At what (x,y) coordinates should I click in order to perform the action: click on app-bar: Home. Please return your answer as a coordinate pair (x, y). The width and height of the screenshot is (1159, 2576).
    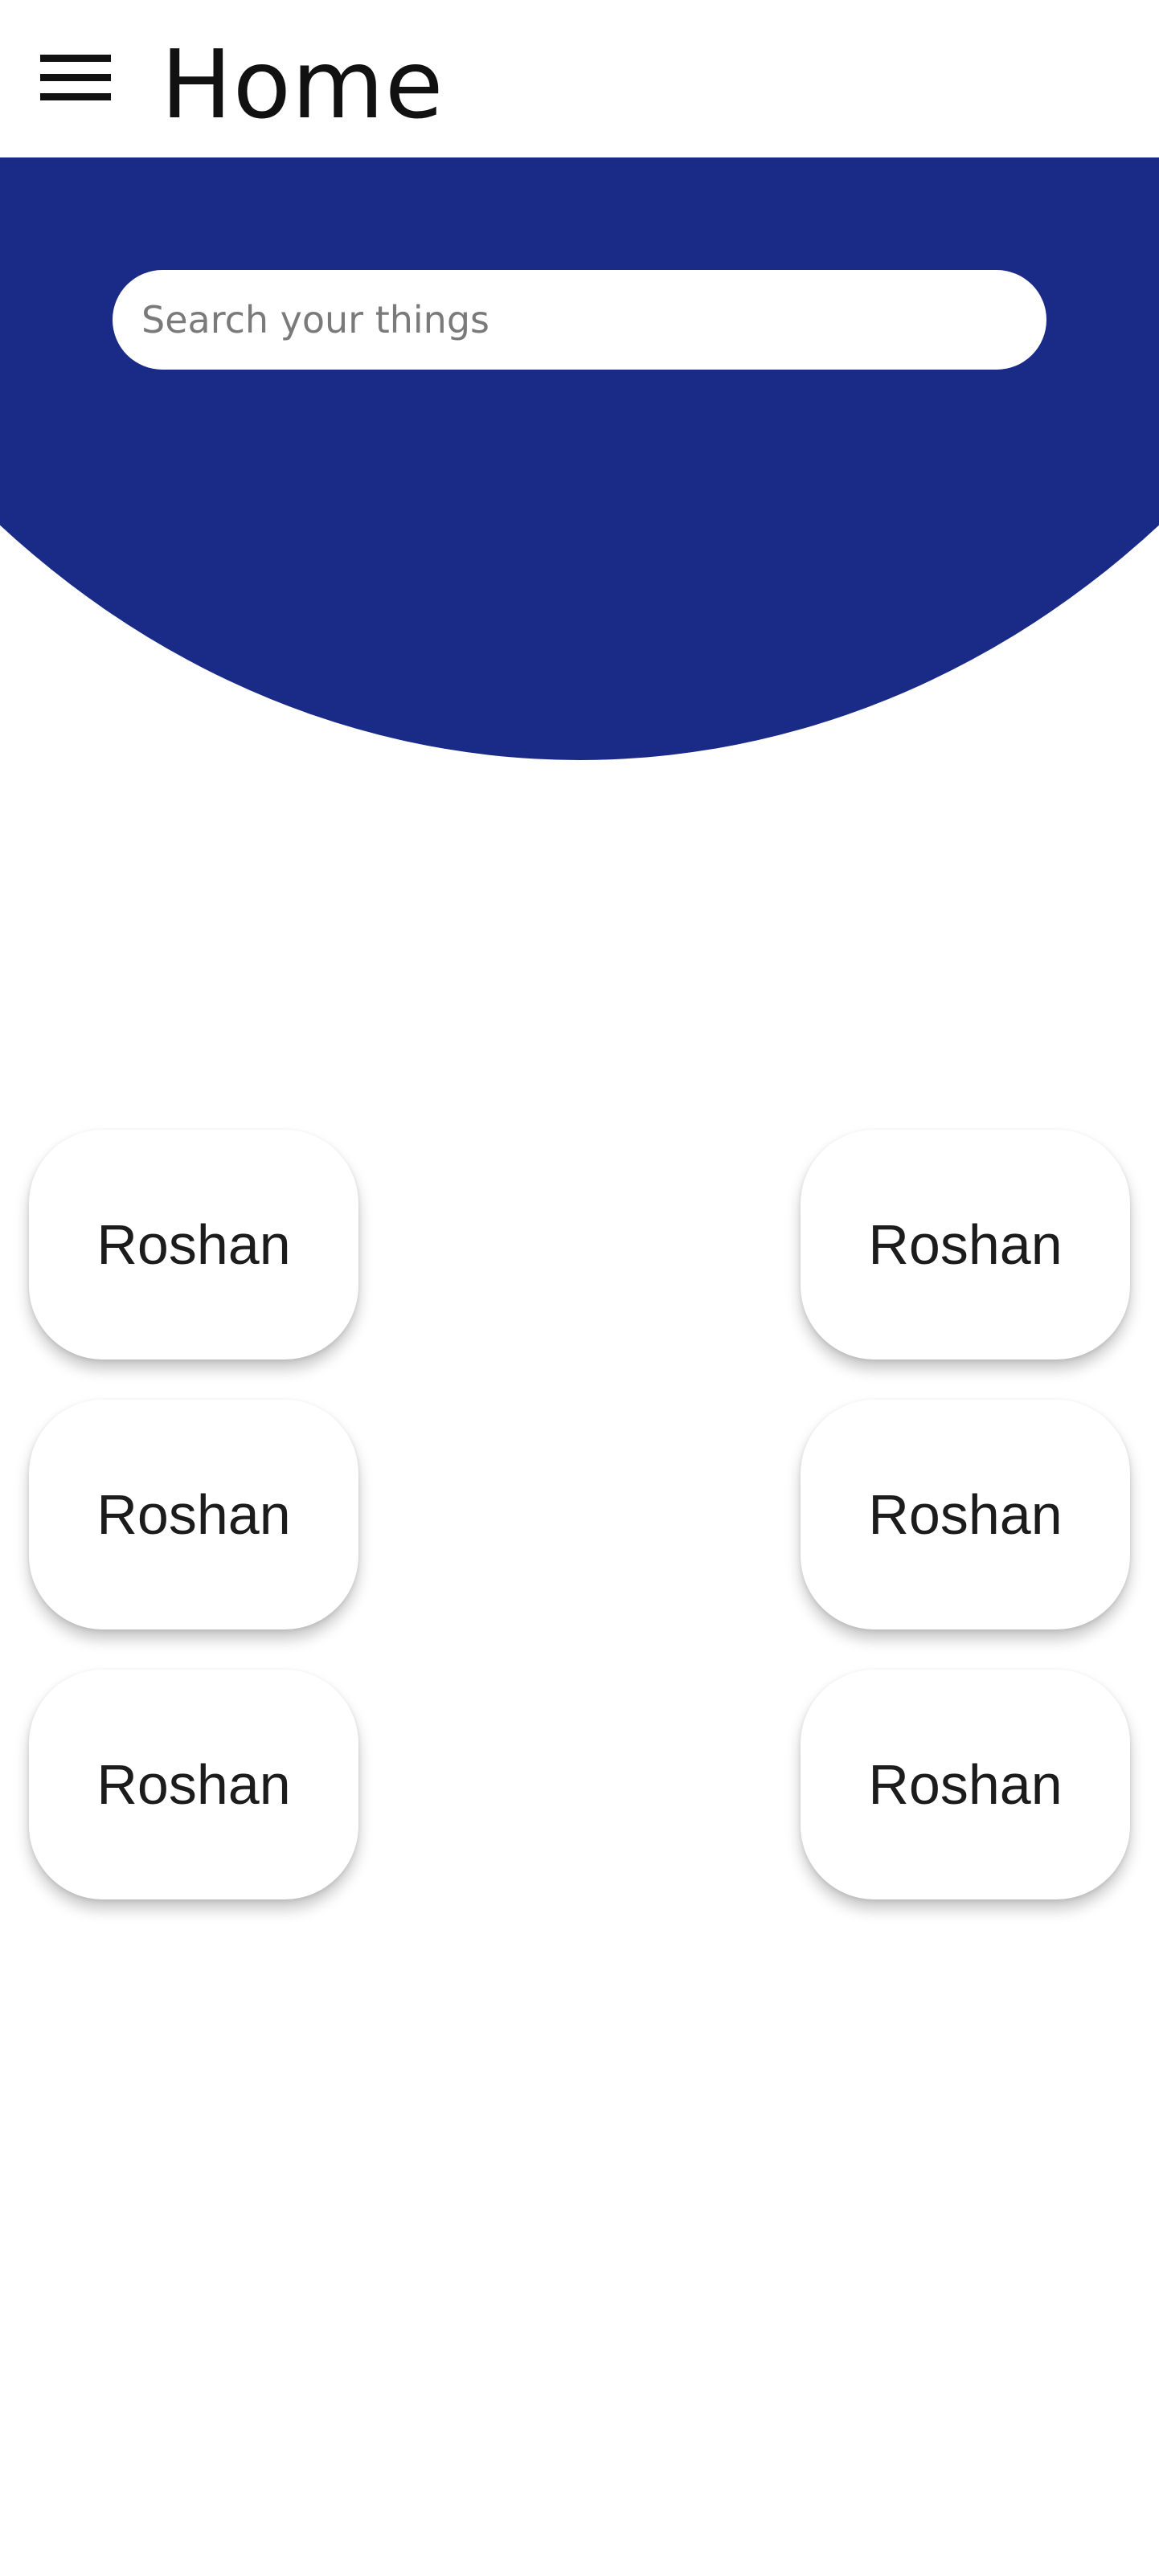
    Looking at the image, I should click on (580, 79).